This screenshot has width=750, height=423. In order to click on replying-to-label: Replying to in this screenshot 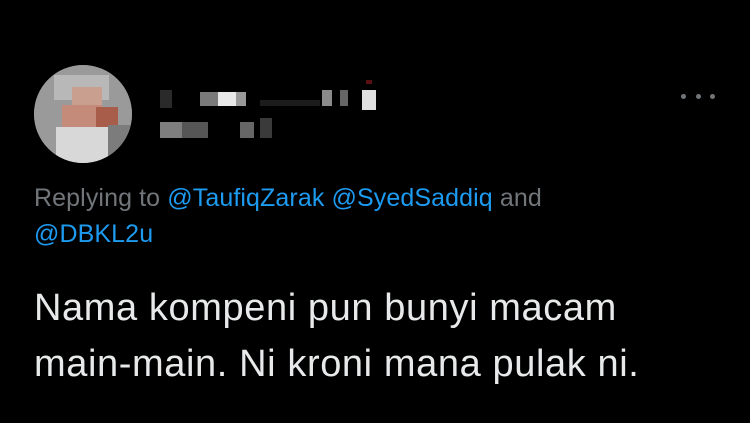, I will do `click(97, 198)`.